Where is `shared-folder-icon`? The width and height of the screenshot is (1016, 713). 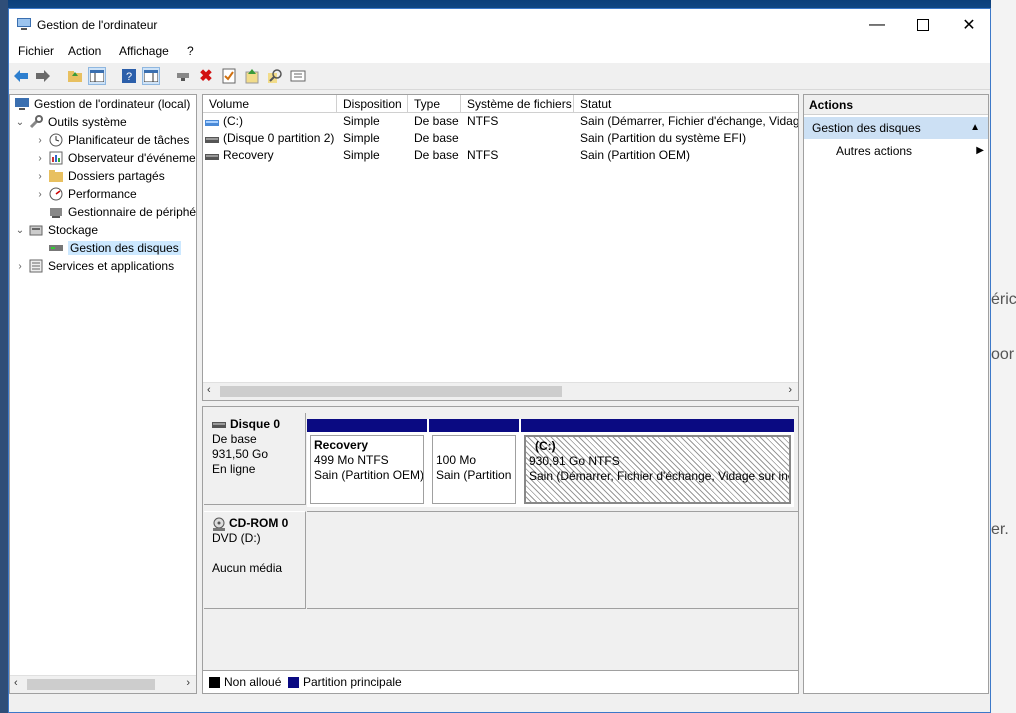
shared-folder-icon is located at coordinates (56, 176).